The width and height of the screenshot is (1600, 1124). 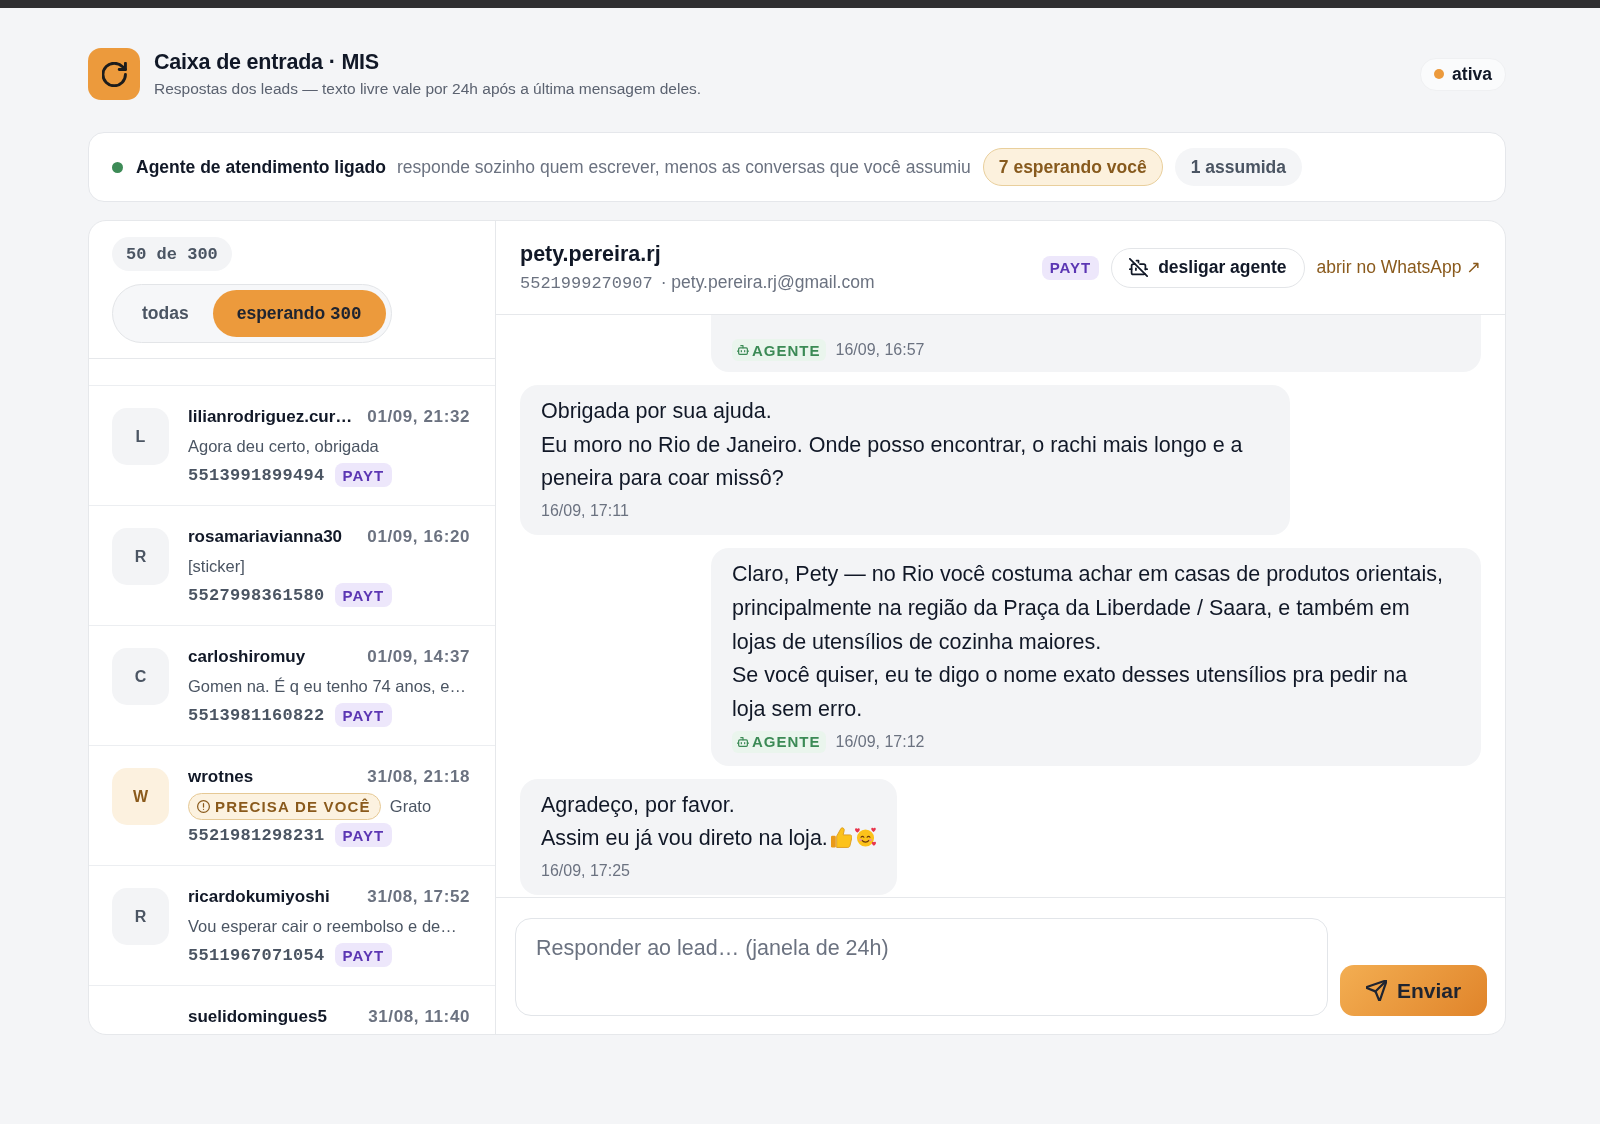 What do you see at coordinates (1072, 167) in the screenshot?
I see `waiting-count-pill: 7 esperando você` at bounding box center [1072, 167].